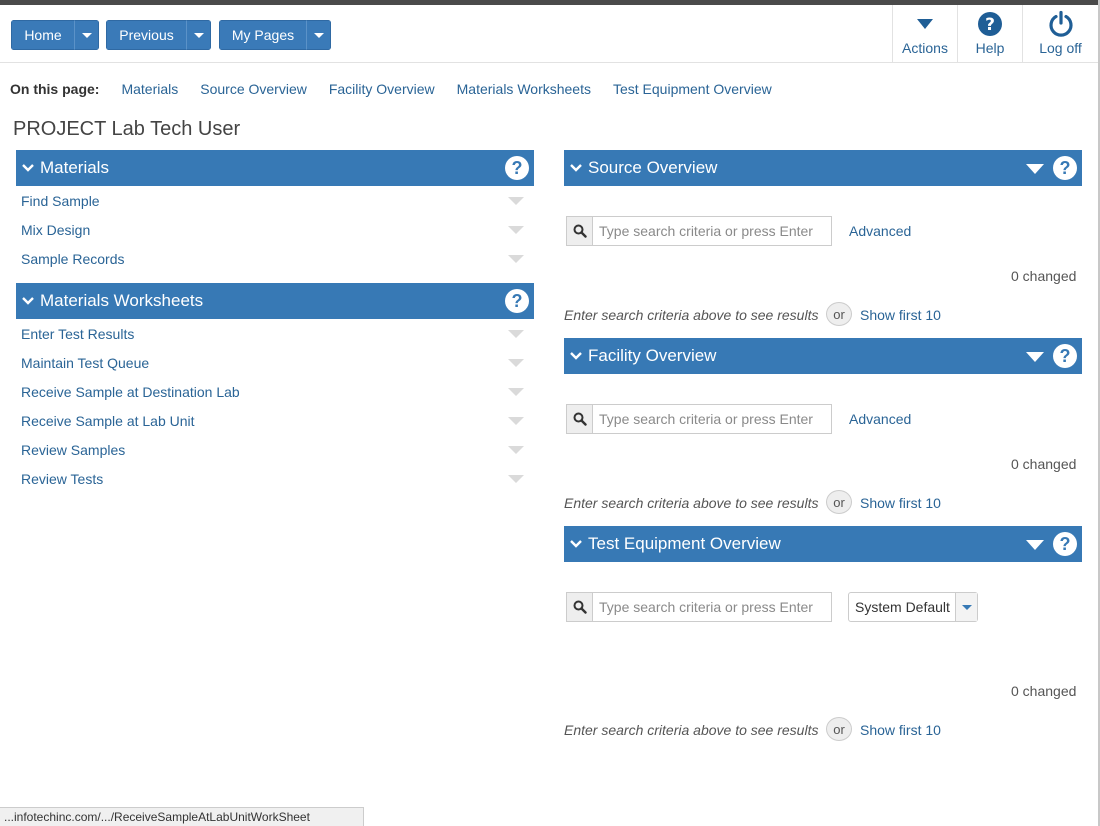 The height and width of the screenshot is (826, 1100). I want to click on facility-advanced-link: Advanced, so click(880, 419).